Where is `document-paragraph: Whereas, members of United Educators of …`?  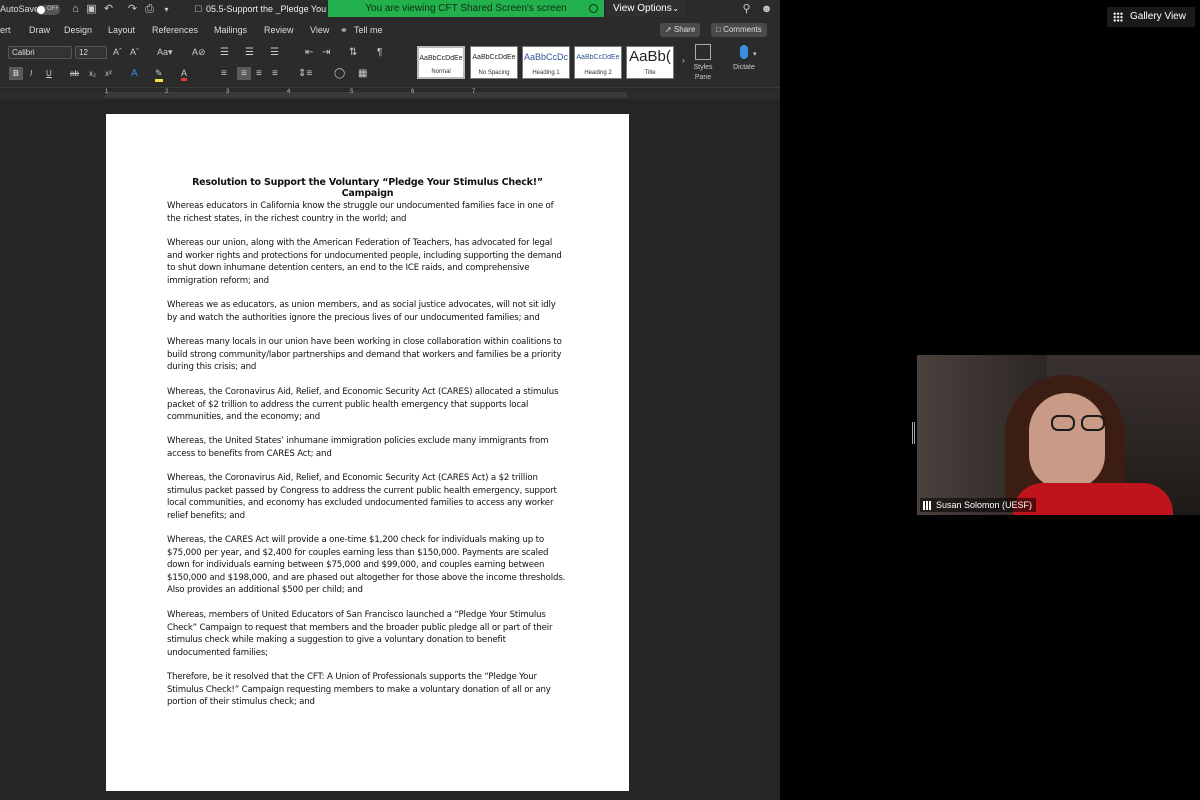
document-paragraph: Whereas, members of United Educators of … is located at coordinates (360, 634).